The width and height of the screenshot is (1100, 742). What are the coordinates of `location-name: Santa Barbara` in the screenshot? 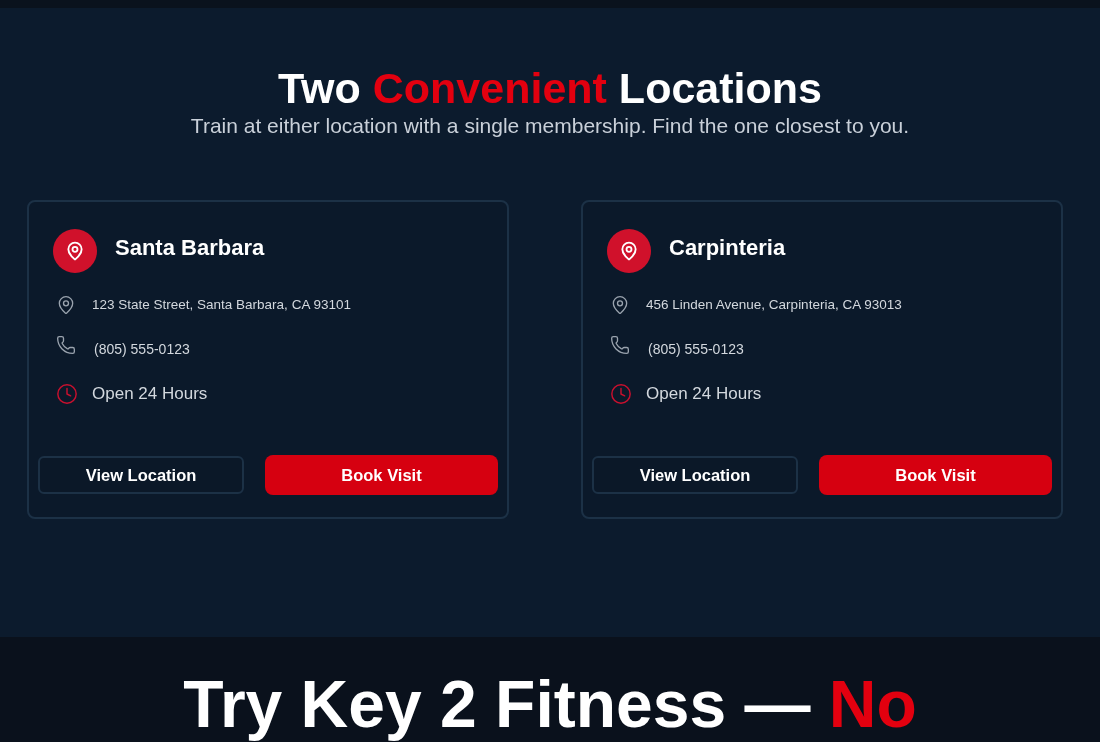 It's located at (190, 247).